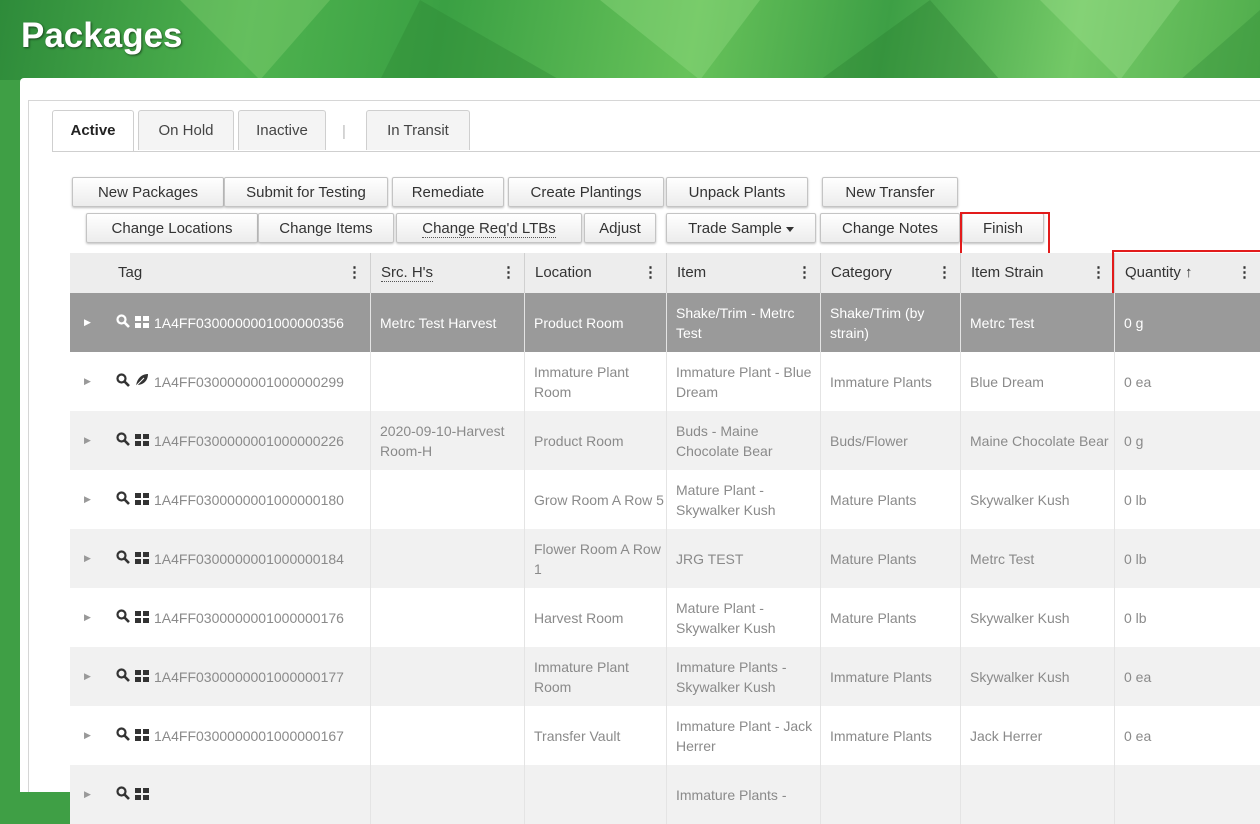  I want to click on tag-number: 1A4FF0300000001000000356, so click(249, 322).